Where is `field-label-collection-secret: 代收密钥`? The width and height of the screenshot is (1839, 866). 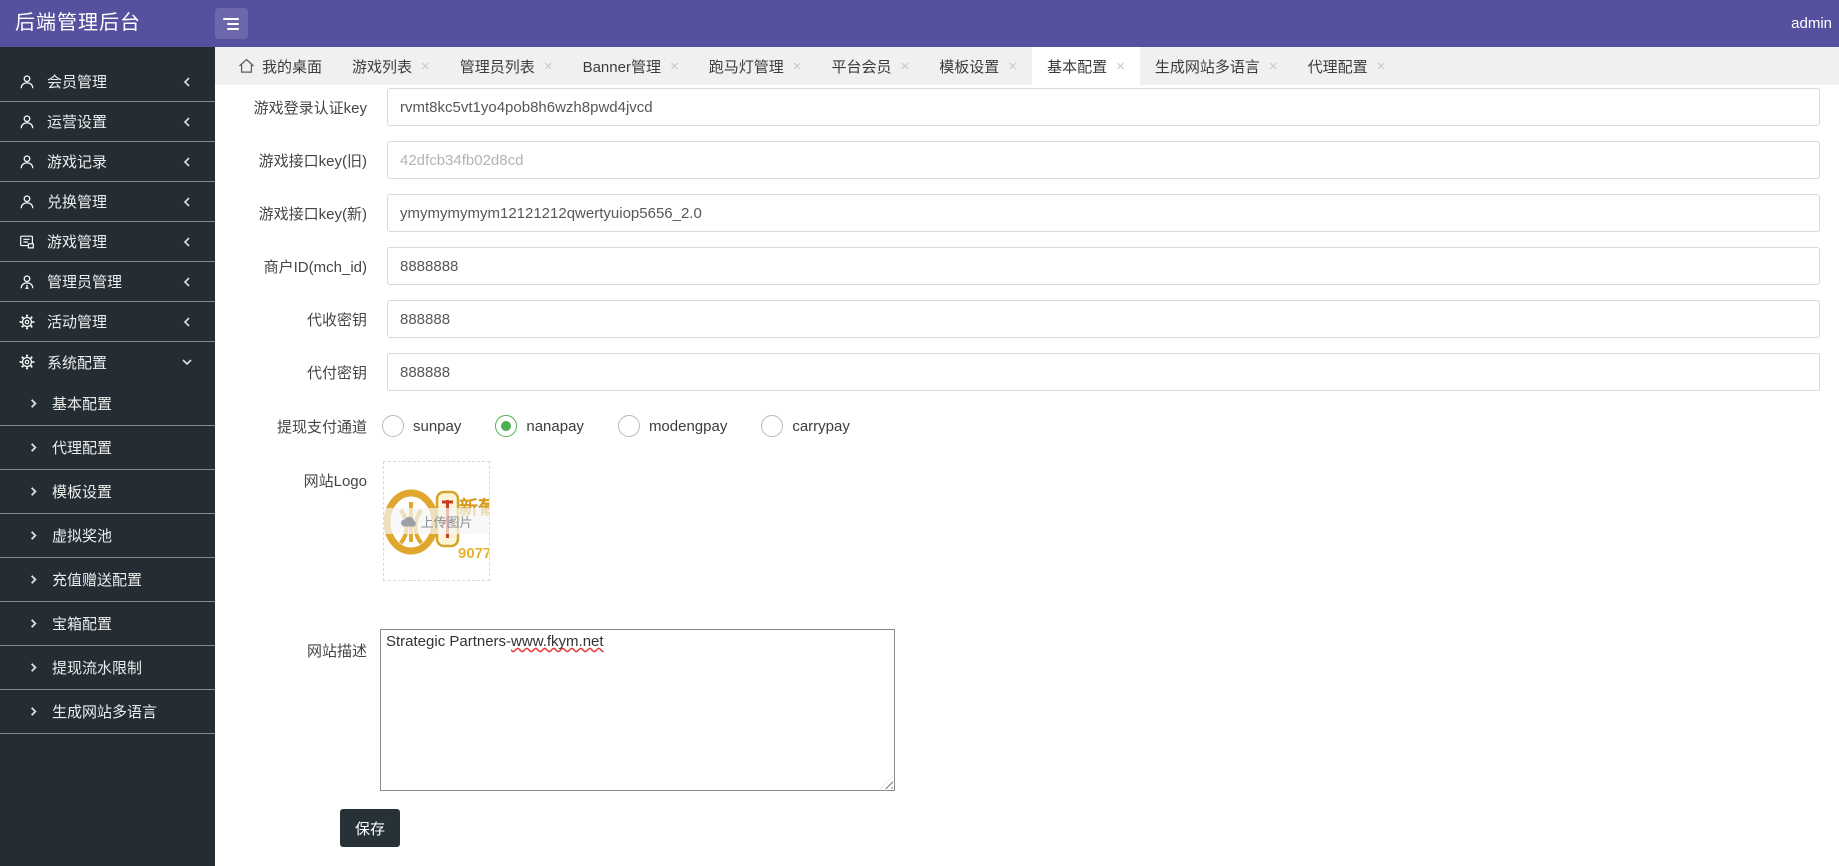
field-label-collection-secret: 代收密钥 is located at coordinates (336, 320).